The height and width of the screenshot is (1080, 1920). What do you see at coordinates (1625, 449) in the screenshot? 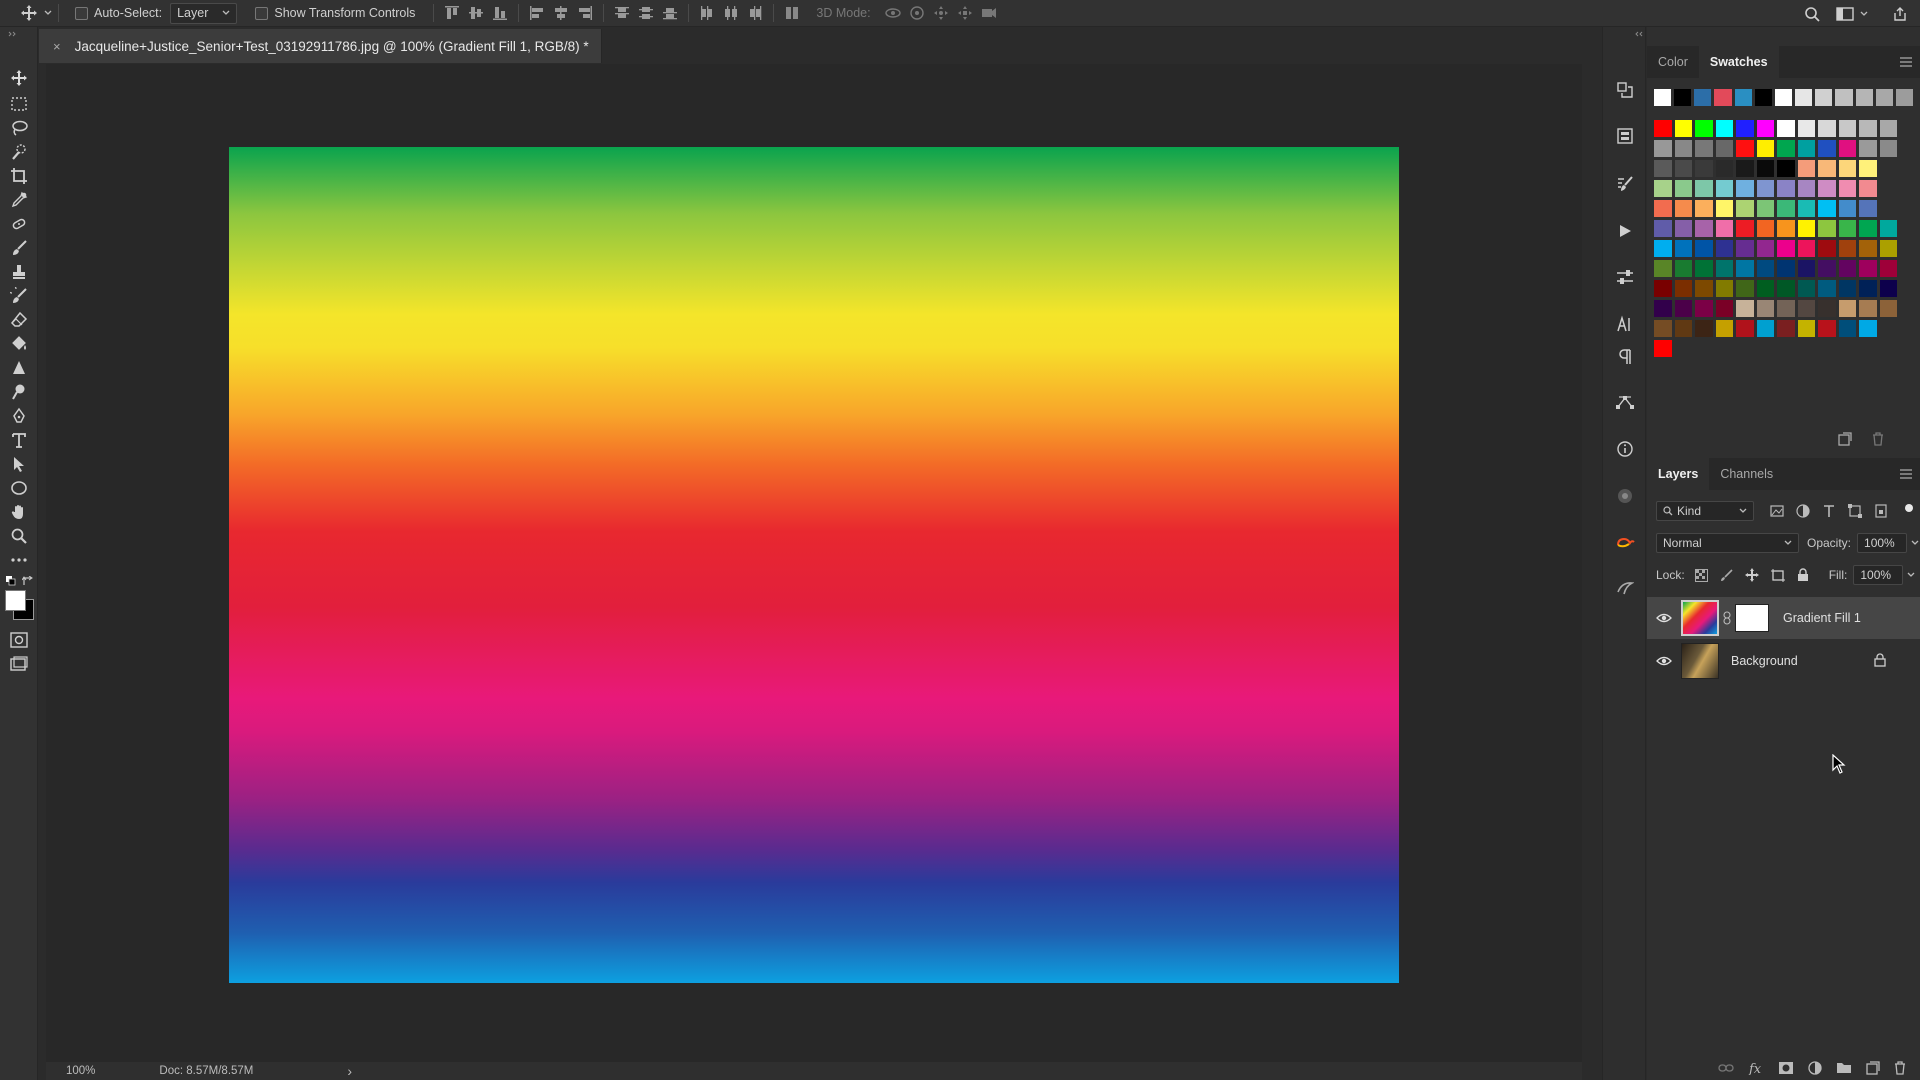
I see `info-panel-button` at bounding box center [1625, 449].